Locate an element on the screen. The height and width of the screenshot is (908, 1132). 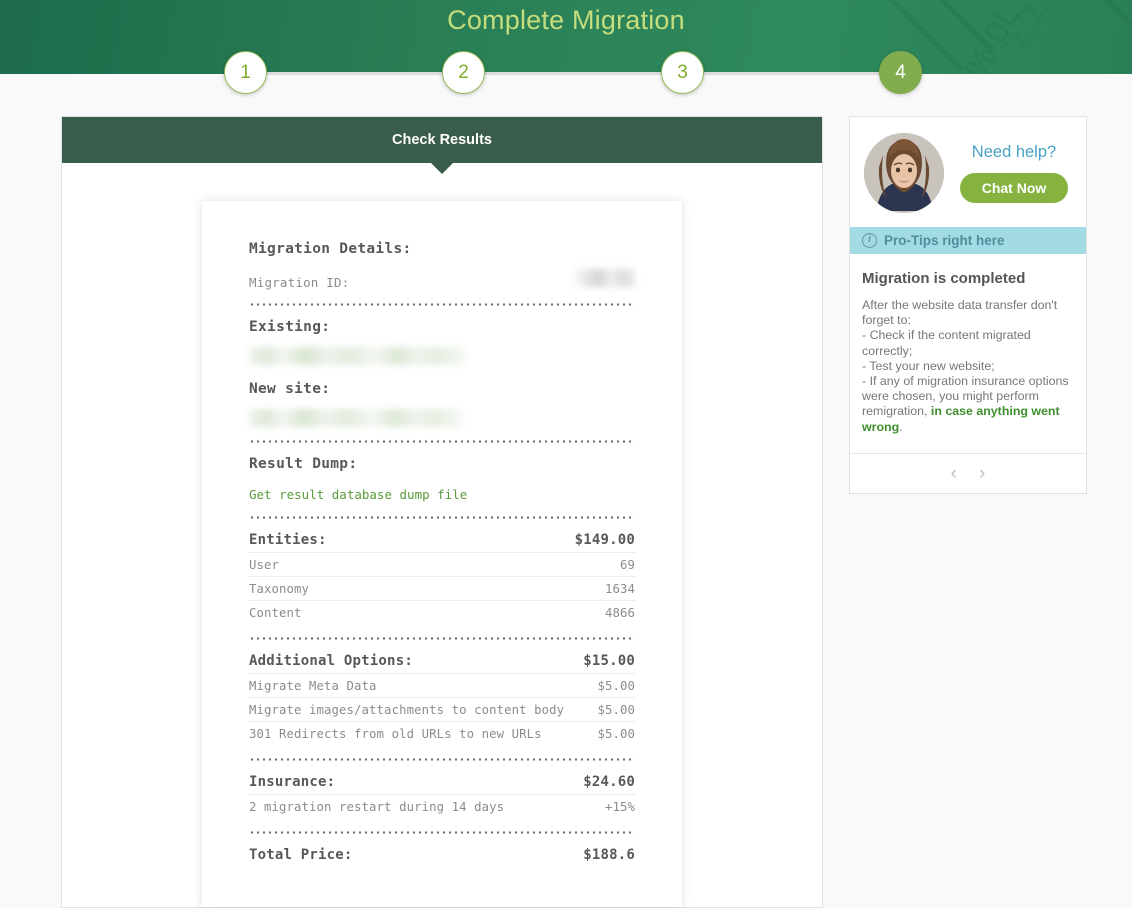
protips-navigation: ‹ › is located at coordinates (968, 472).